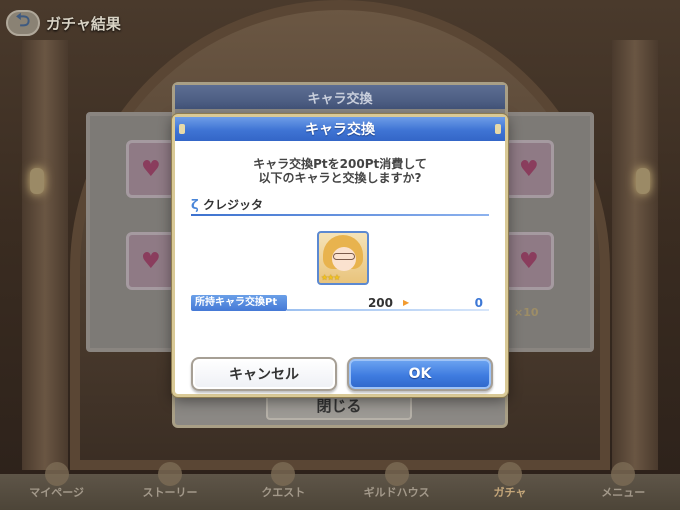 The width and height of the screenshot is (680, 510). What do you see at coordinates (478, 303) in the screenshot?
I see `points-after: 0` at bounding box center [478, 303].